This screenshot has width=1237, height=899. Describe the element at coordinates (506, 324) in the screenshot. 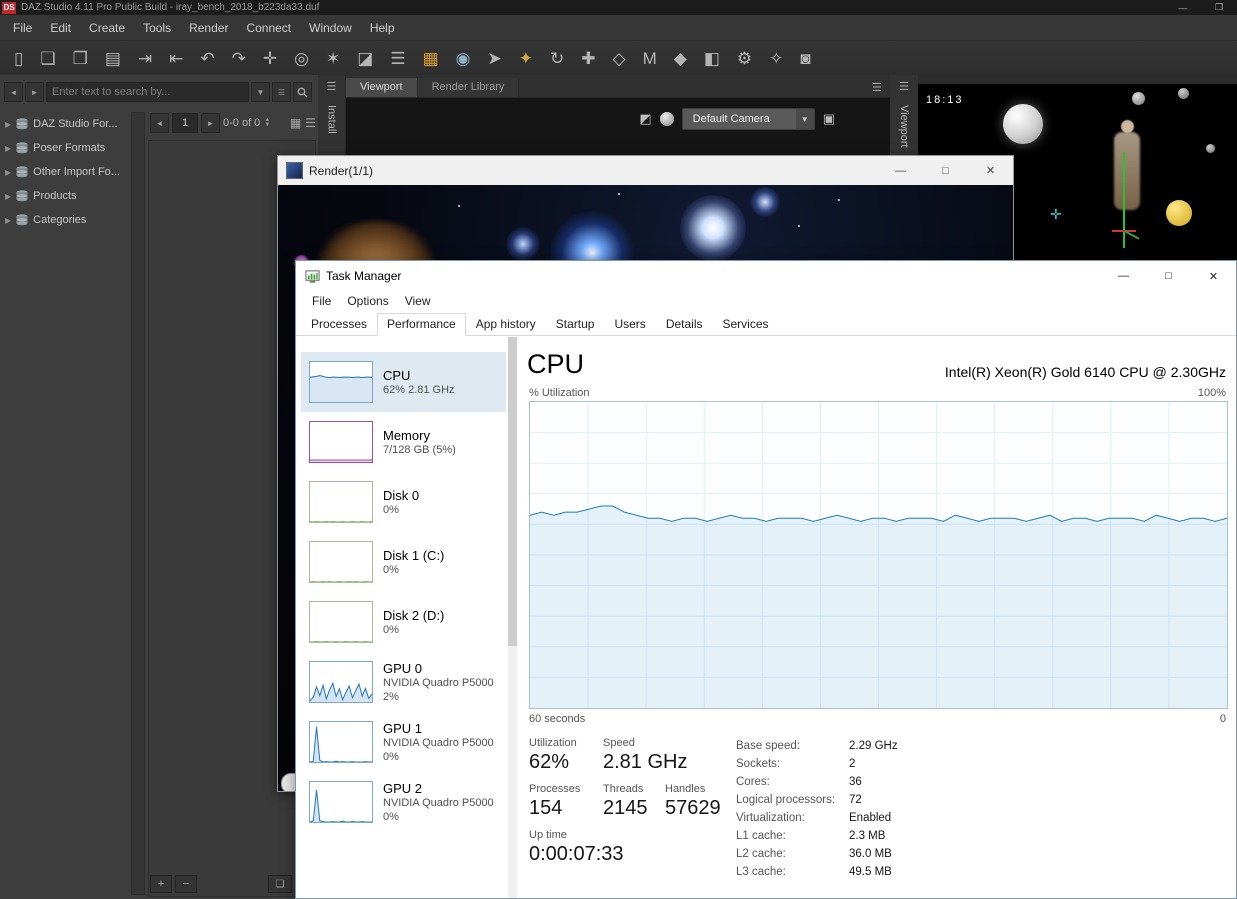

I see `tm-tab: App history` at that location.